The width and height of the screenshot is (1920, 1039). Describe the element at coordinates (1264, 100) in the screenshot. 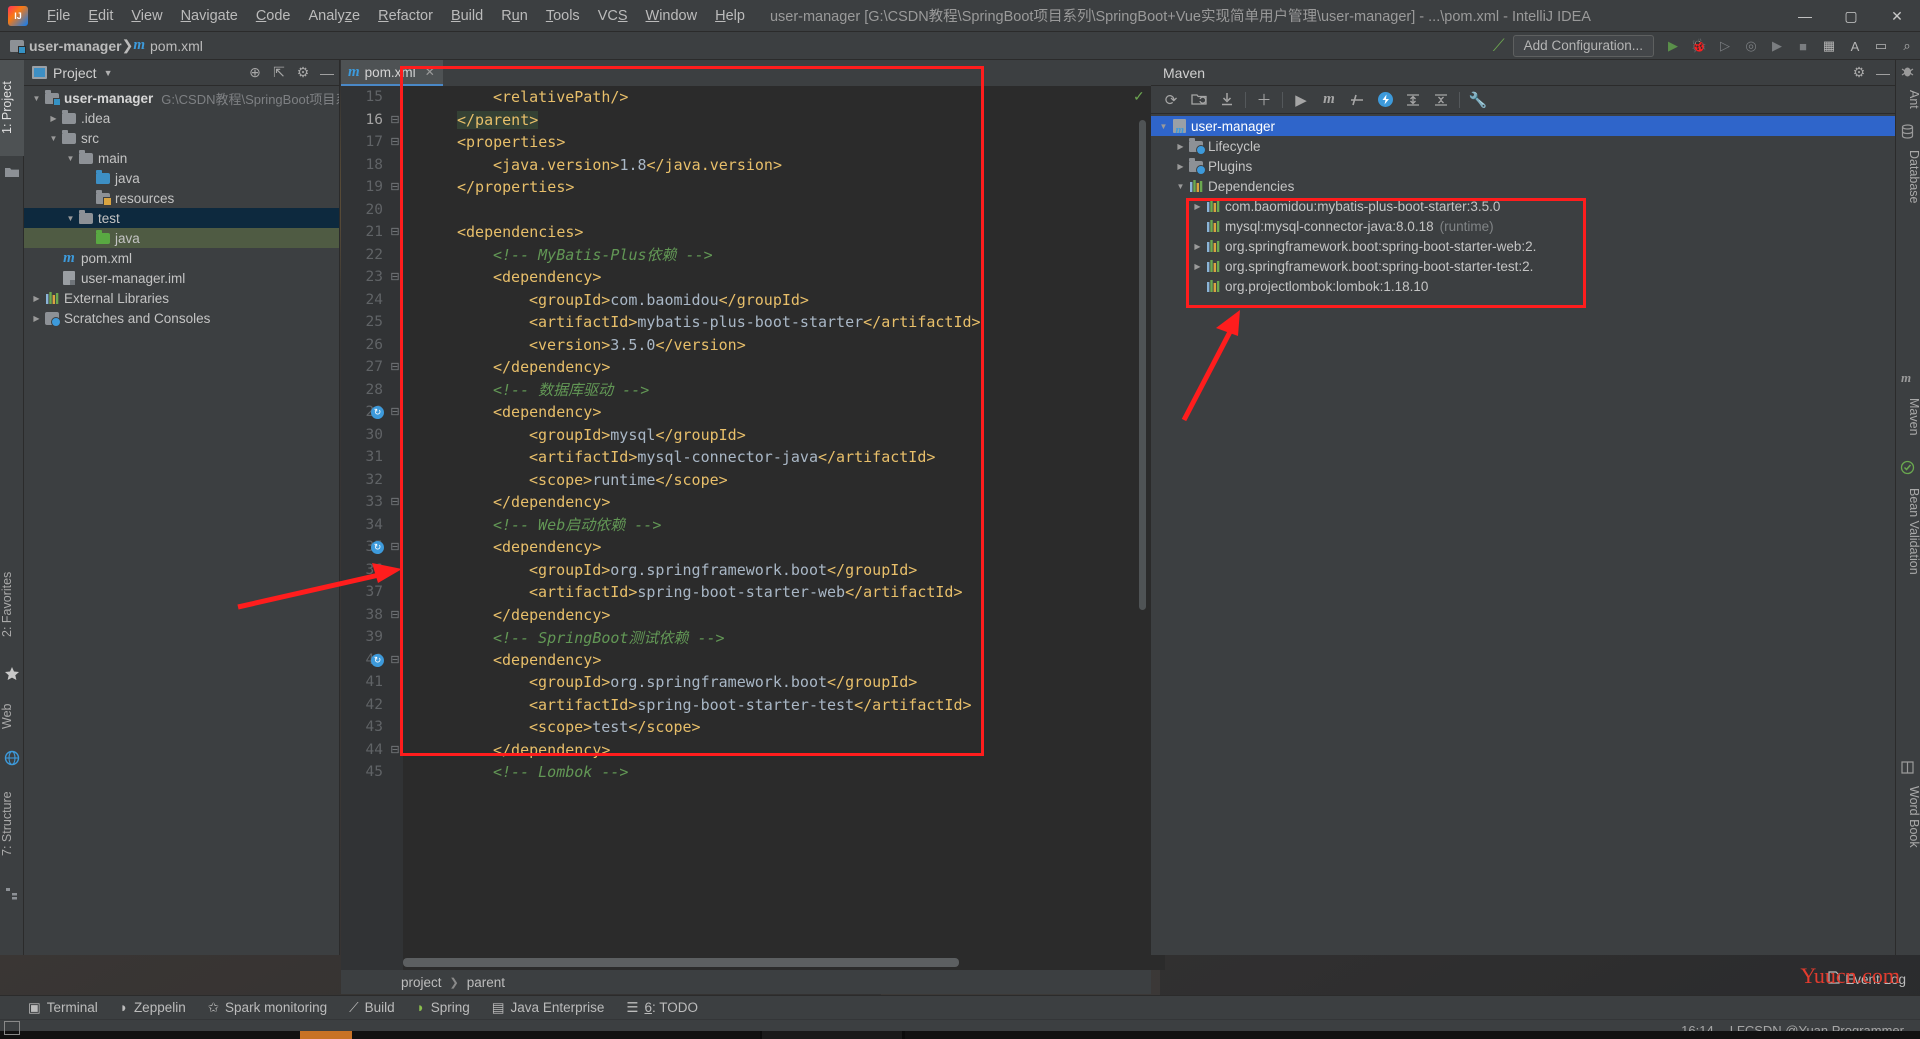

I see `plus-icon: ＋` at that location.